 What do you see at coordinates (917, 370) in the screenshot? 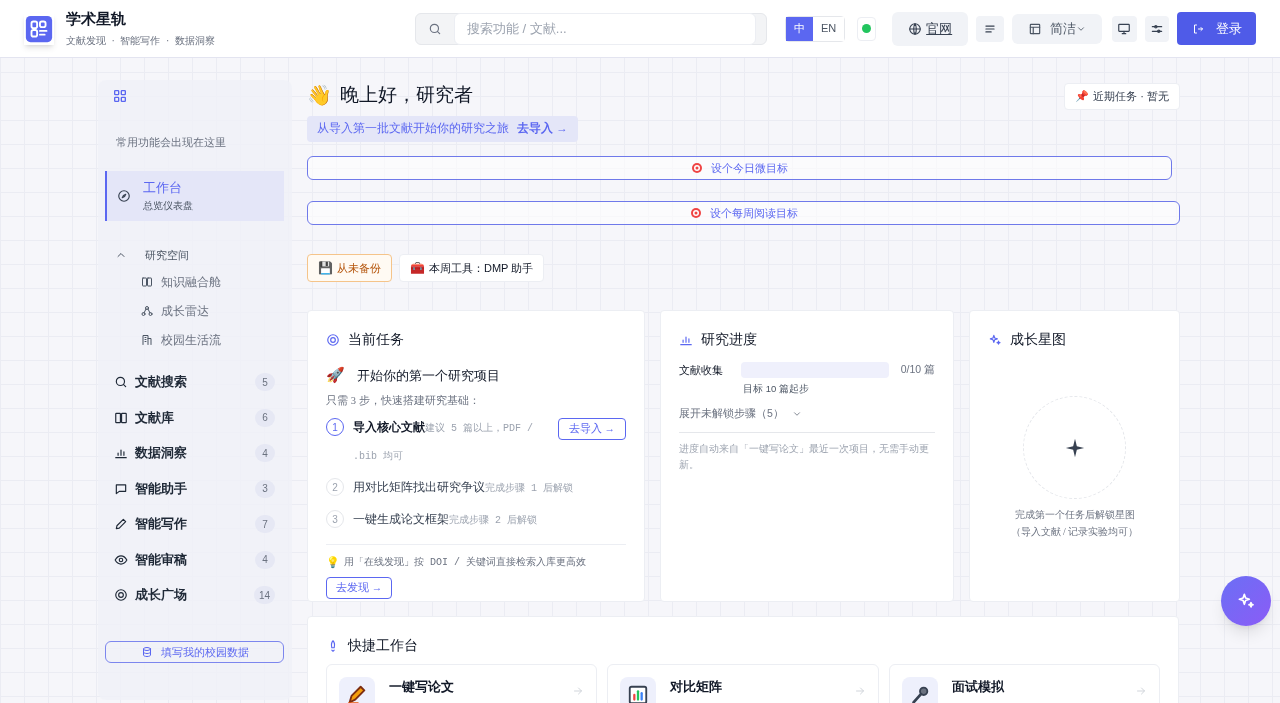
I see `progress-reading: 0/10 篇` at bounding box center [917, 370].